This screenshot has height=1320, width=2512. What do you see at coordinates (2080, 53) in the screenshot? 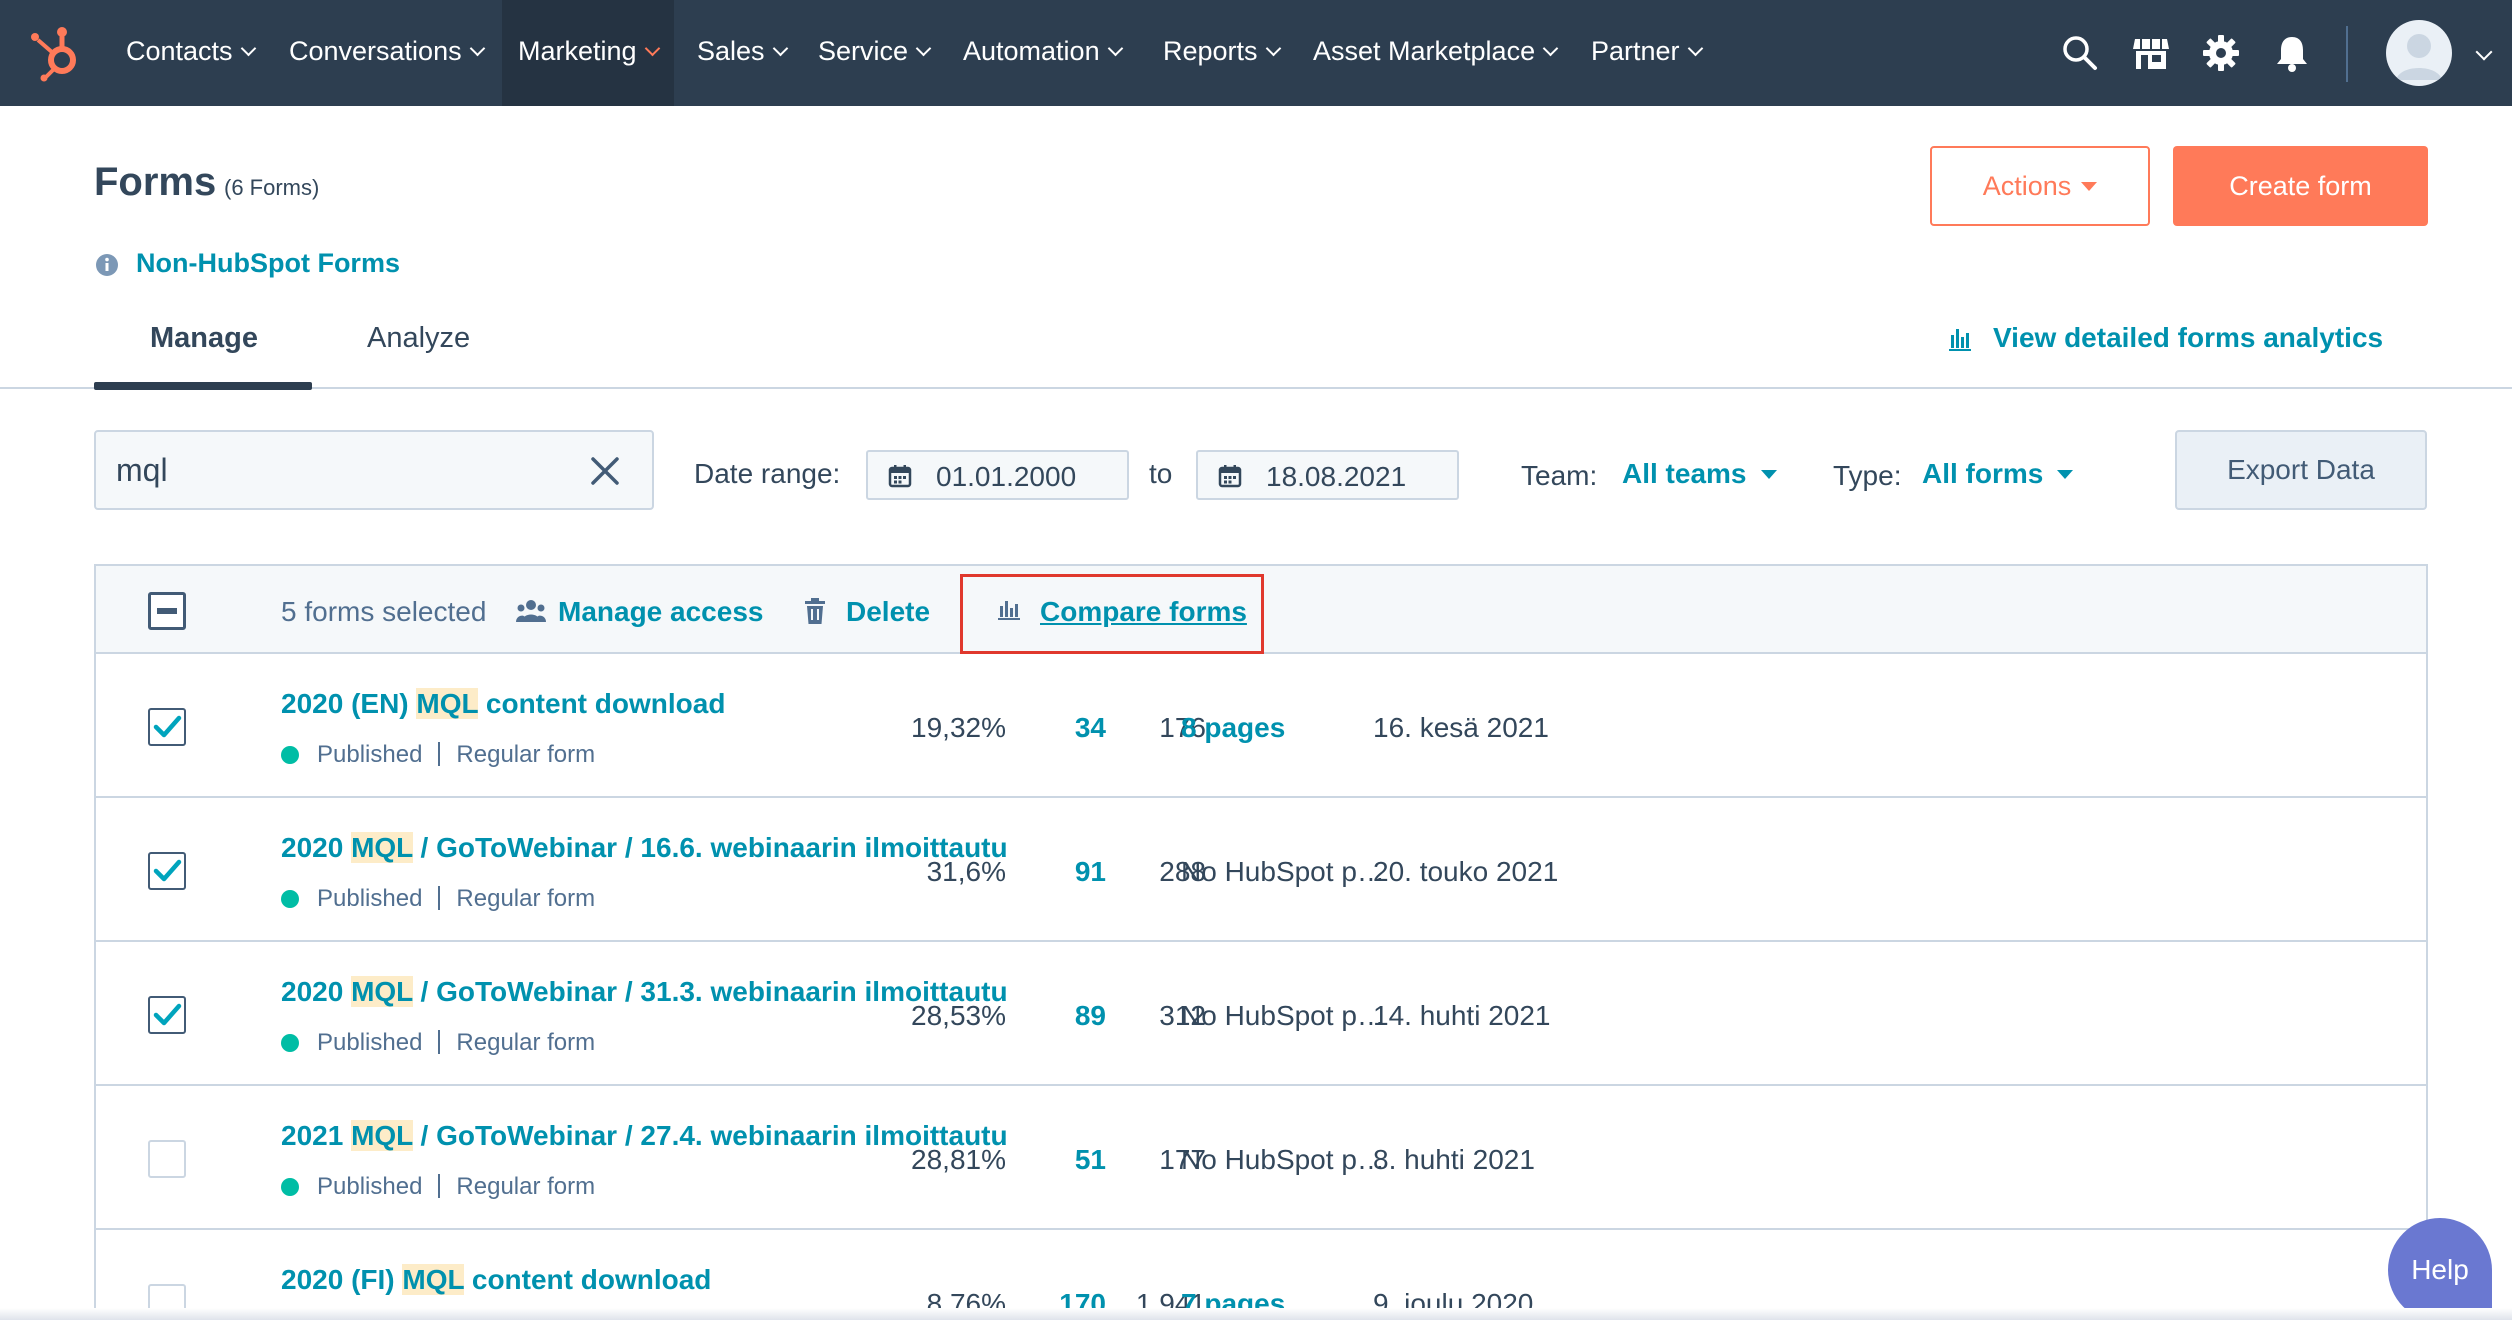
I see `search-icon` at bounding box center [2080, 53].